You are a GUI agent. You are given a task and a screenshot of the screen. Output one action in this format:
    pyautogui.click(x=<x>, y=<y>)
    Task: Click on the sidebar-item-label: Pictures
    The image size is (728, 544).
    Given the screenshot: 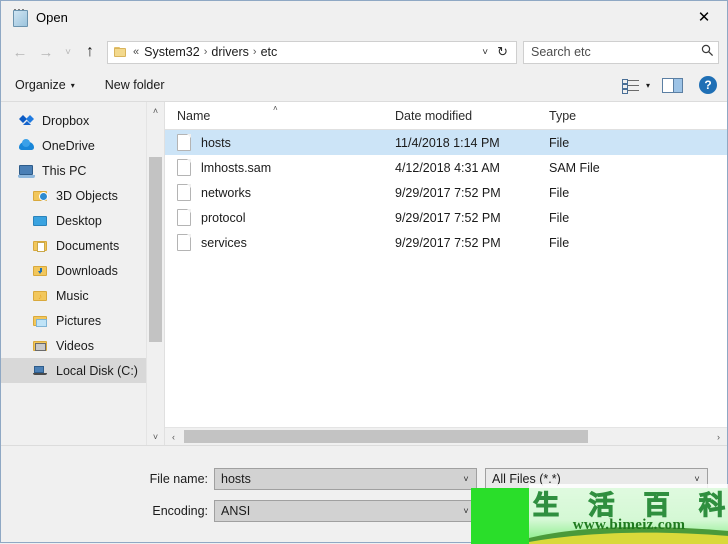 What is the action you would take?
    pyautogui.click(x=79, y=320)
    